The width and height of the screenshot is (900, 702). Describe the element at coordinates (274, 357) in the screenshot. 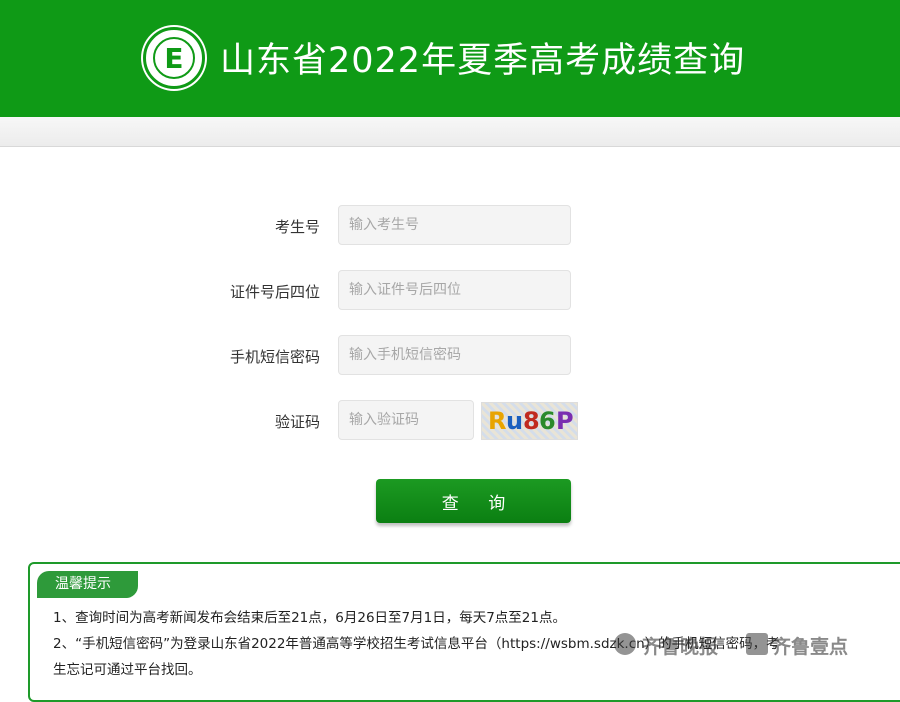

I see `sms-password-label: 手机短信密码` at that location.